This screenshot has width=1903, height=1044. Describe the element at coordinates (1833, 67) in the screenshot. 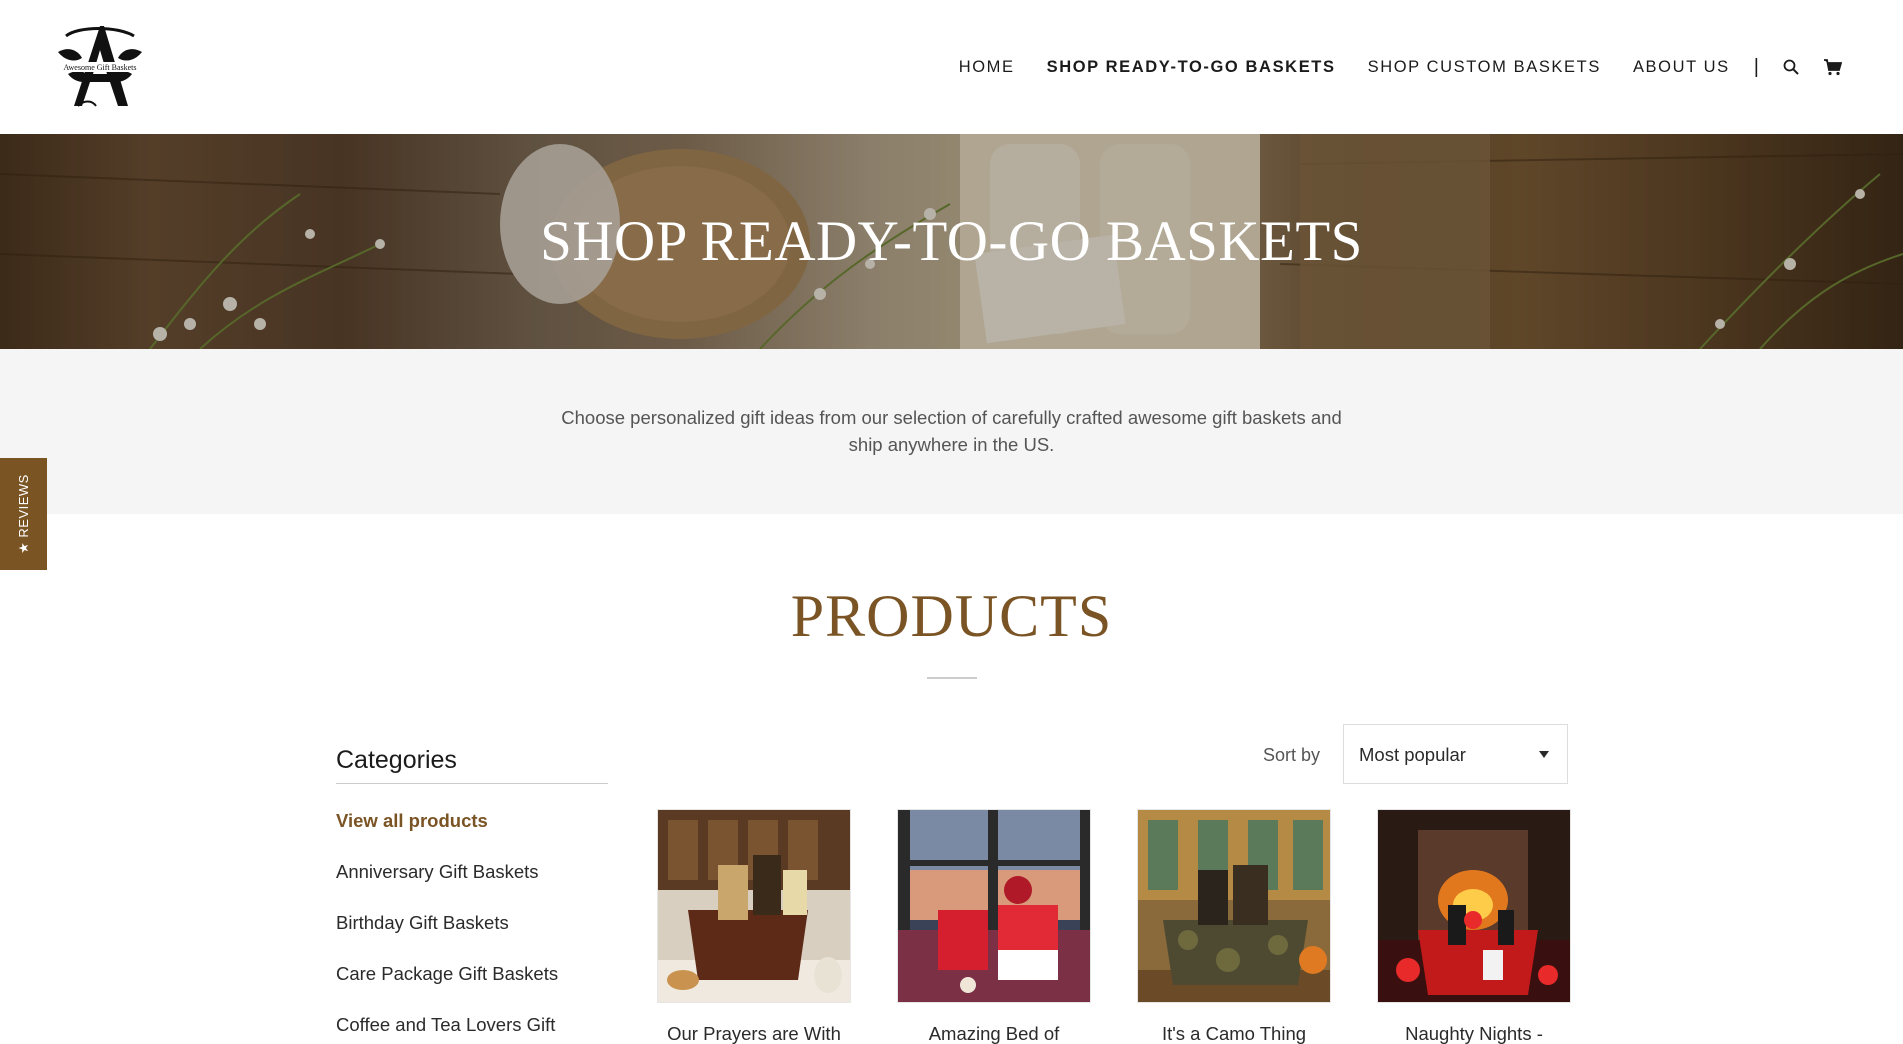

I see `cart-icon` at that location.